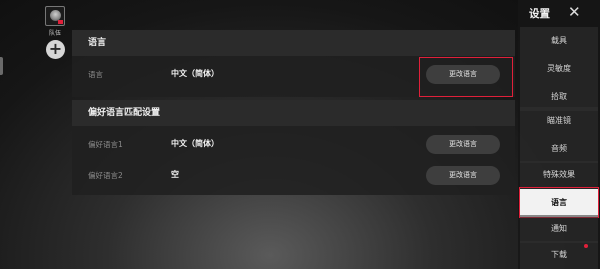 The width and height of the screenshot is (600, 269). I want to click on preferred-language-row-2: 偏好语言2 空 更改语言, so click(293, 176).